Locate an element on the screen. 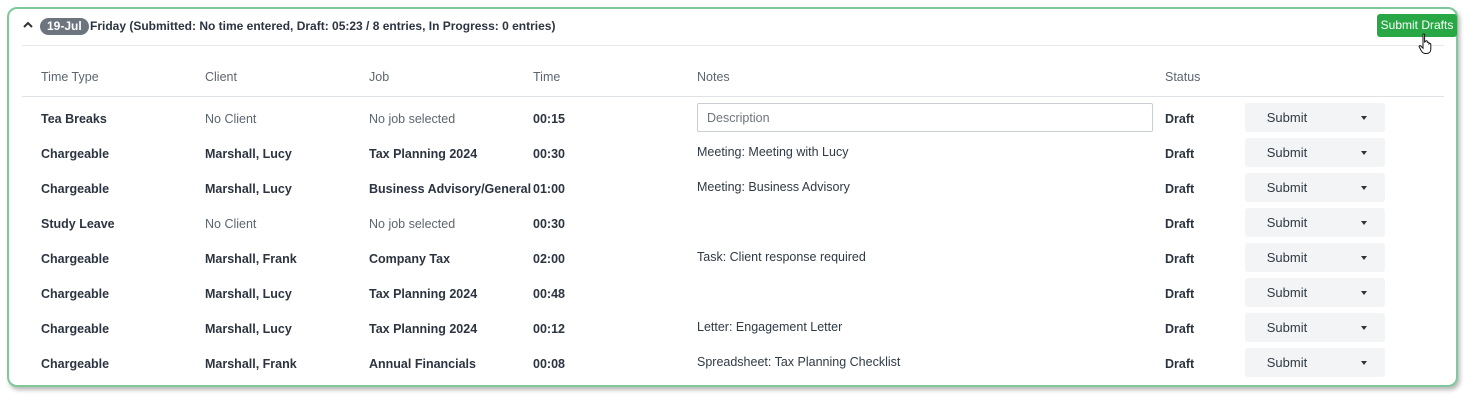 The image size is (1478, 406). col-notes: Notes is located at coordinates (713, 77).